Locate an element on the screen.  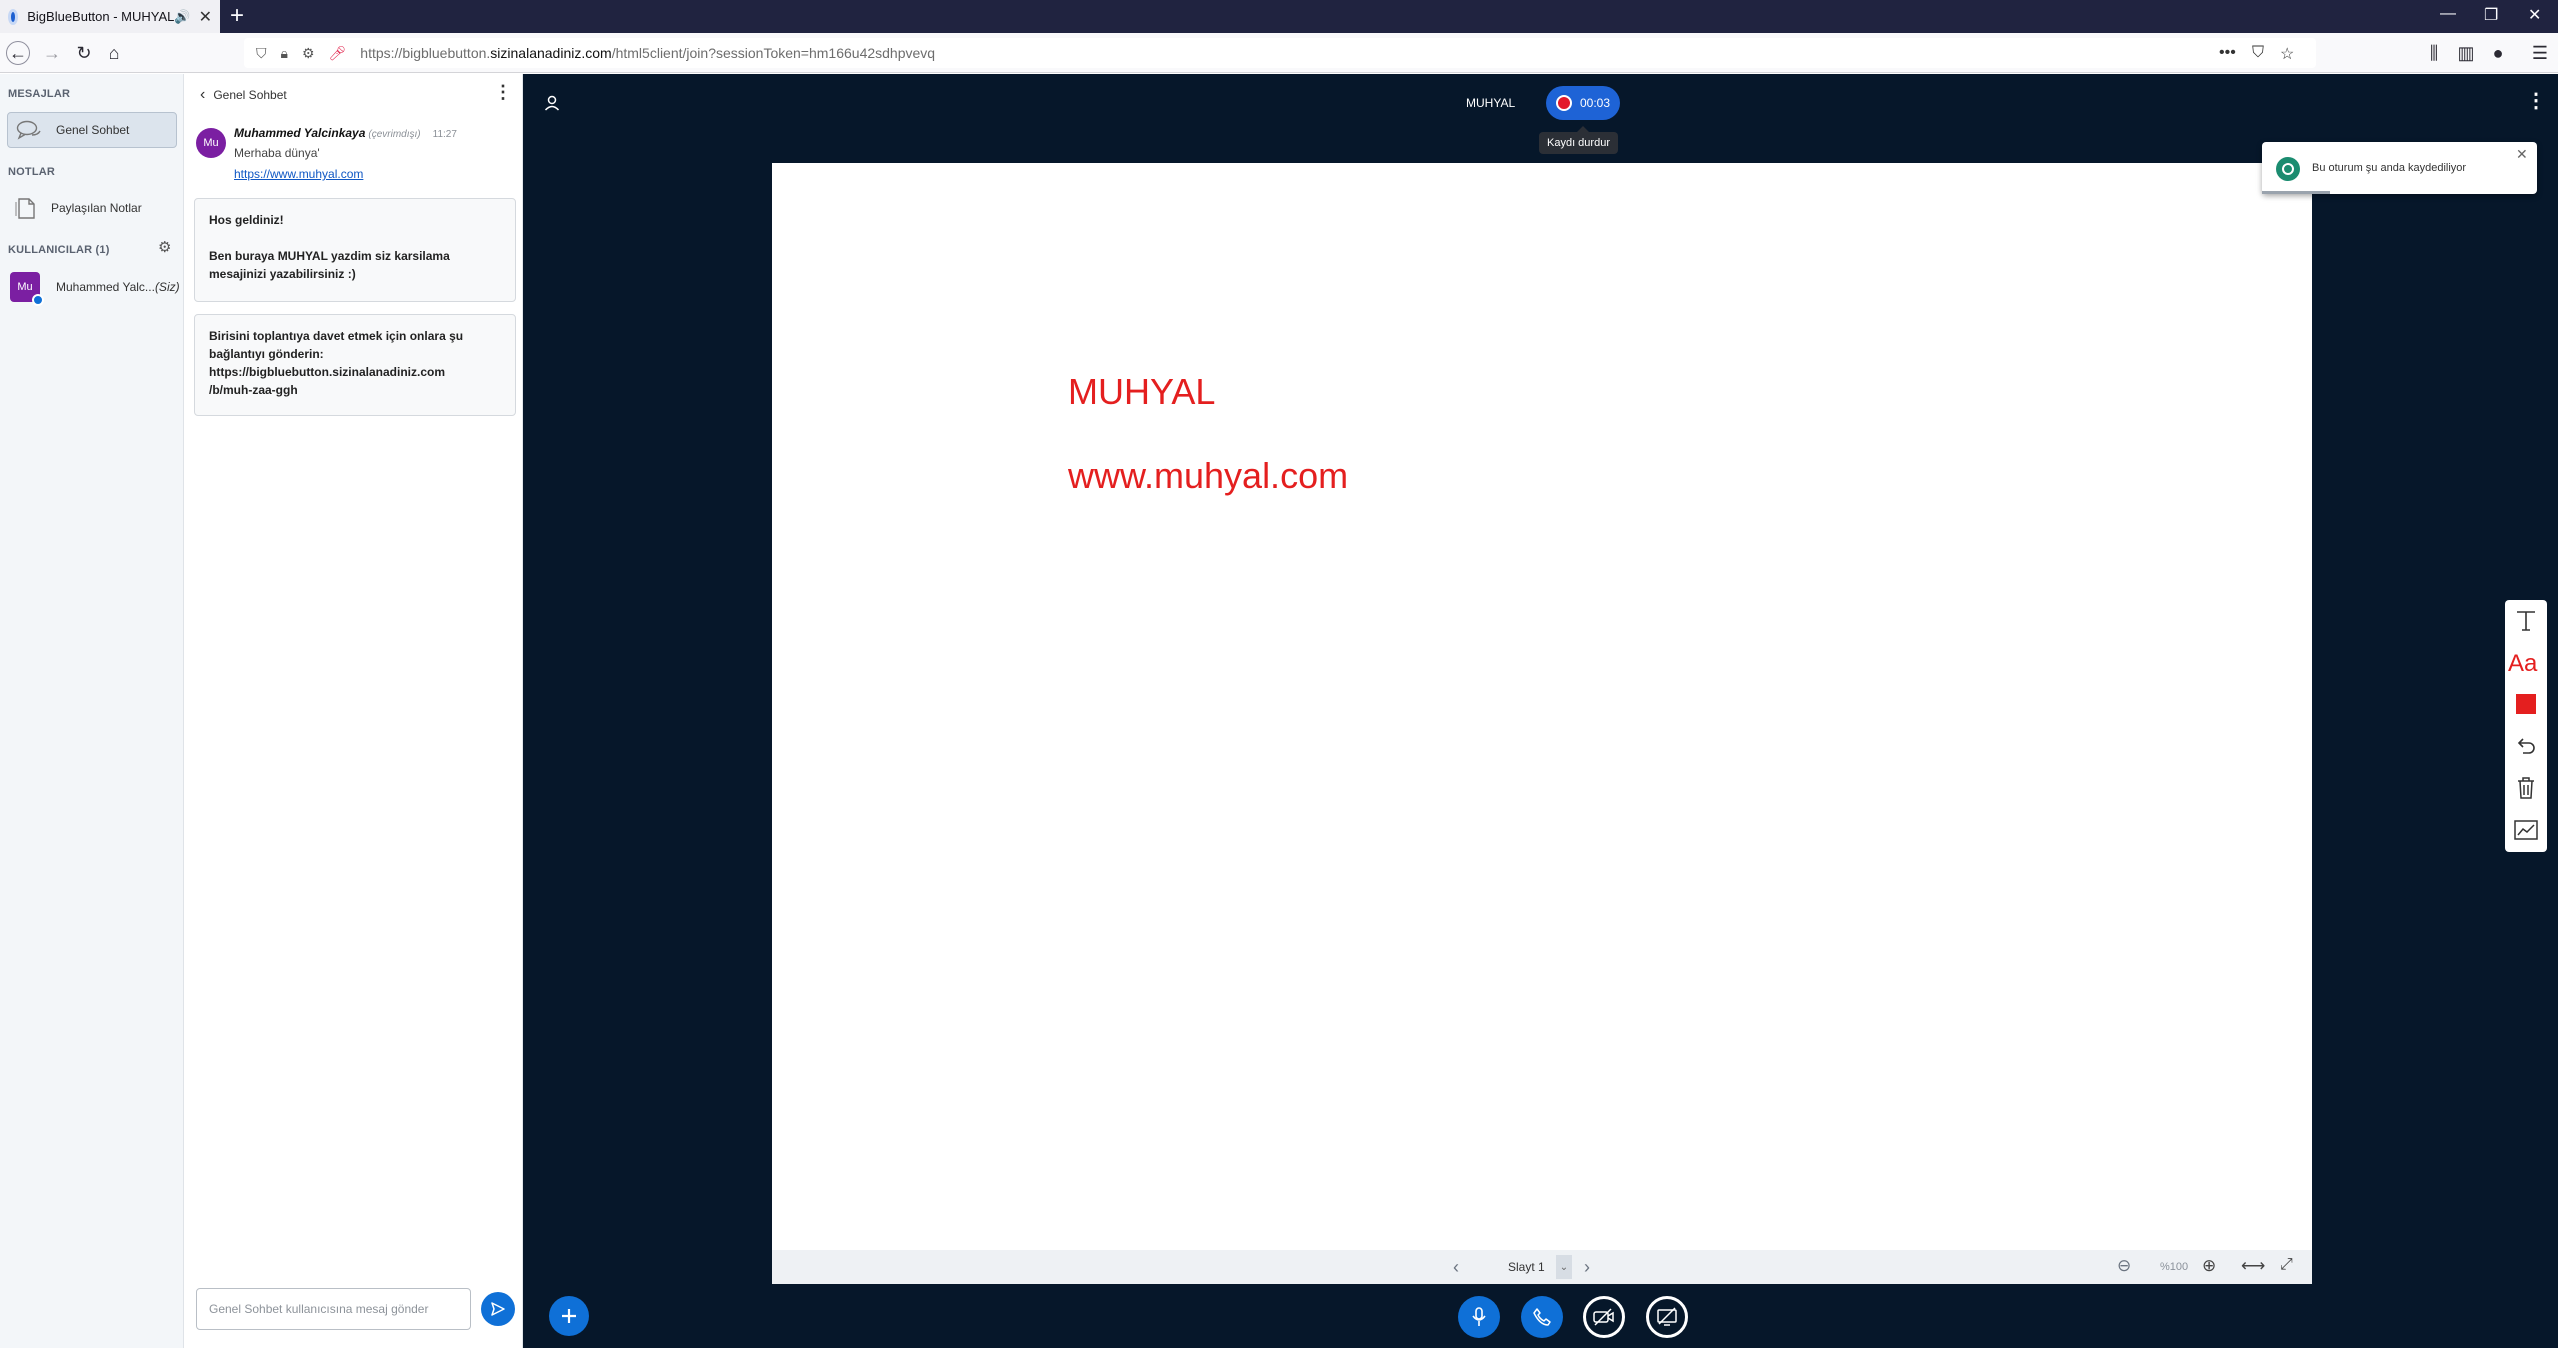
slide-text-url: www.muhyal.com is located at coordinates (1208, 475).